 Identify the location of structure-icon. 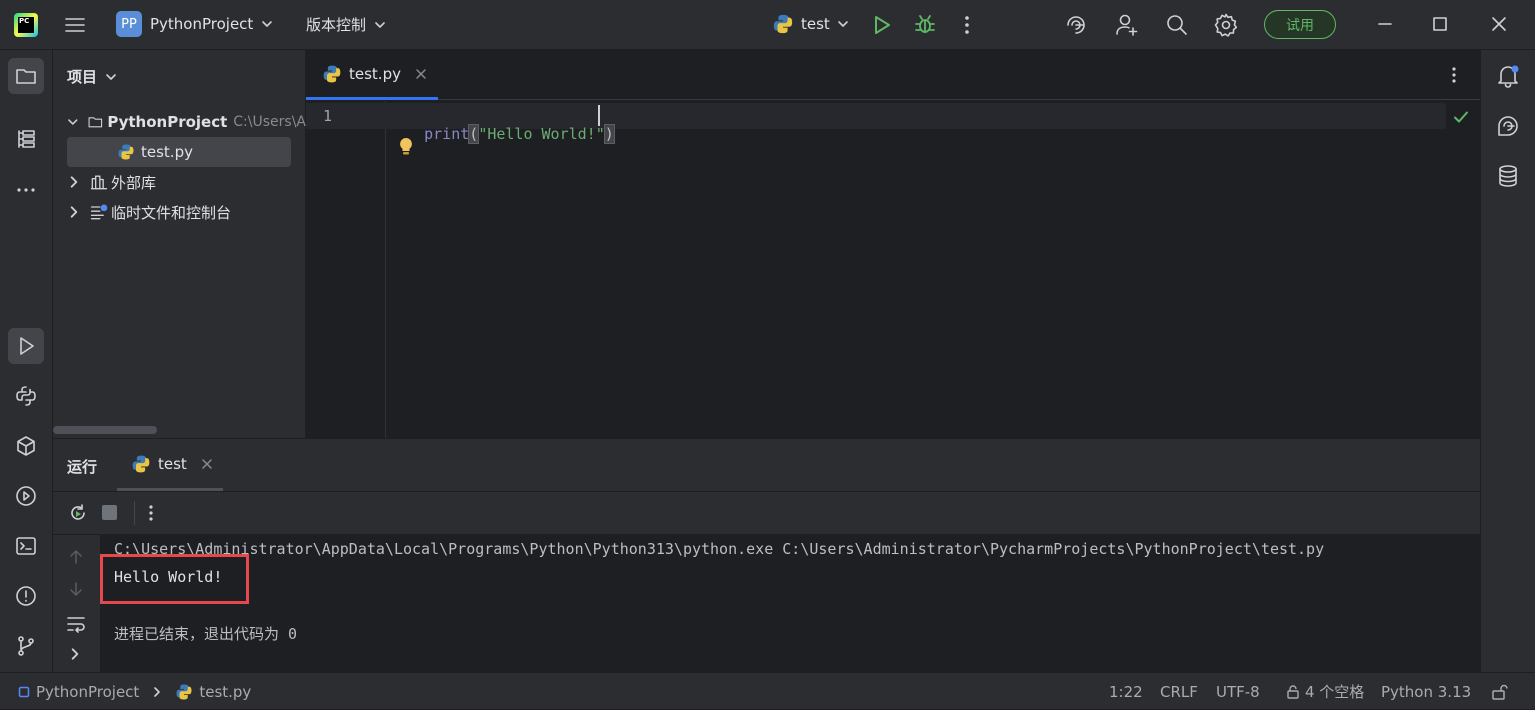
(26, 139).